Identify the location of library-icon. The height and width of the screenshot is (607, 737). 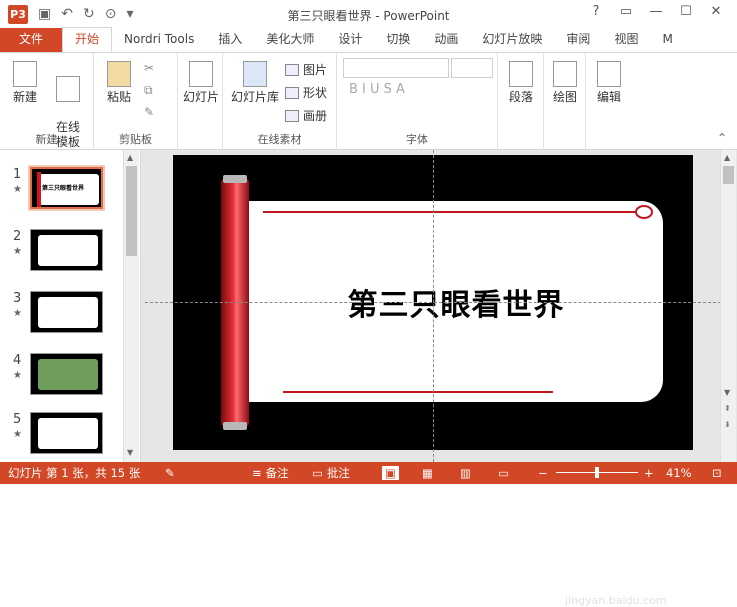
(255, 74).